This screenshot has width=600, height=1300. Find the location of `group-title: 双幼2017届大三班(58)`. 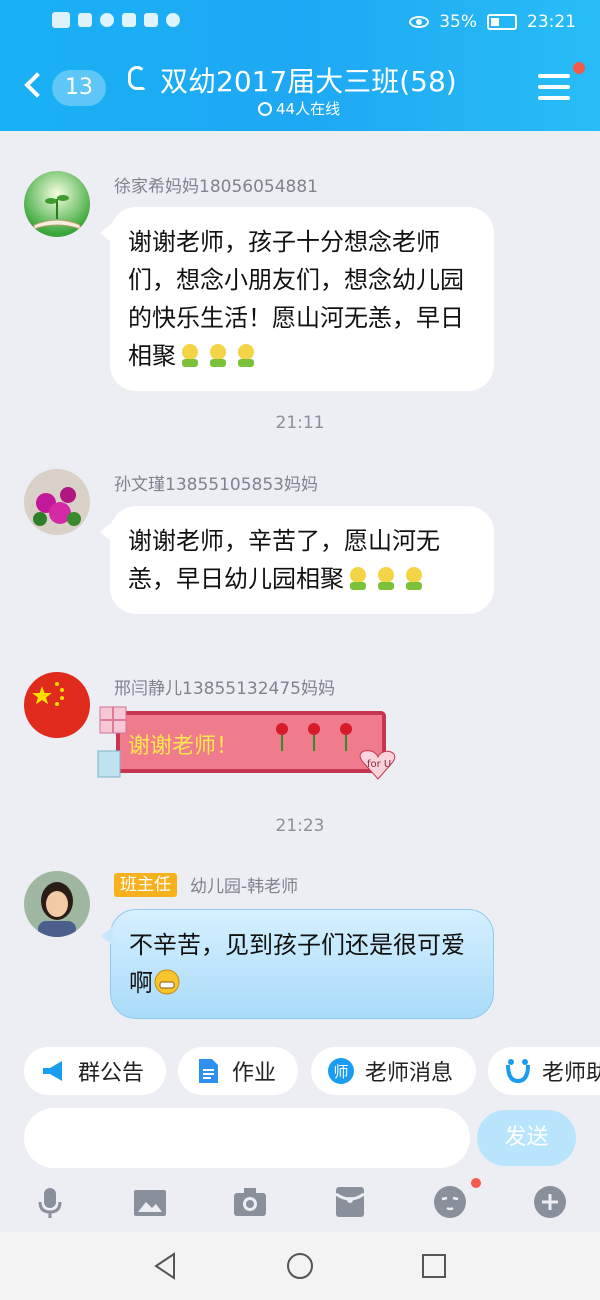

group-title: 双幼2017届大三班(58) is located at coordinates (308, 81).